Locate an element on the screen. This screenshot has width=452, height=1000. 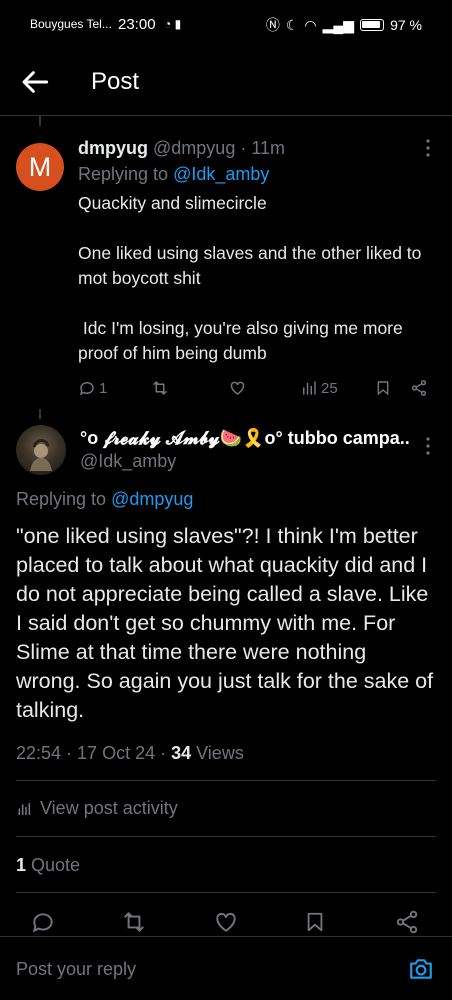
view-activity-link: View post activity is located at coordinates (97, 808).